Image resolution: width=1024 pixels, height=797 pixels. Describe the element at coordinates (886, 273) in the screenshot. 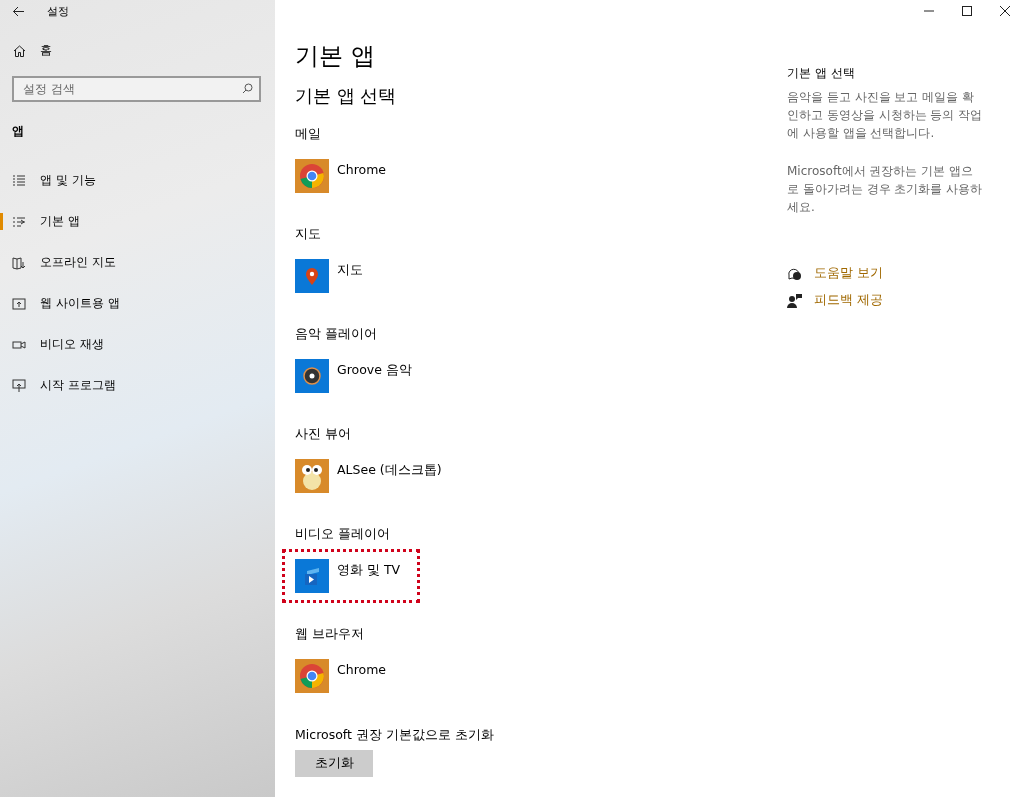

I see `help-link: 도움말 보기` at that location.